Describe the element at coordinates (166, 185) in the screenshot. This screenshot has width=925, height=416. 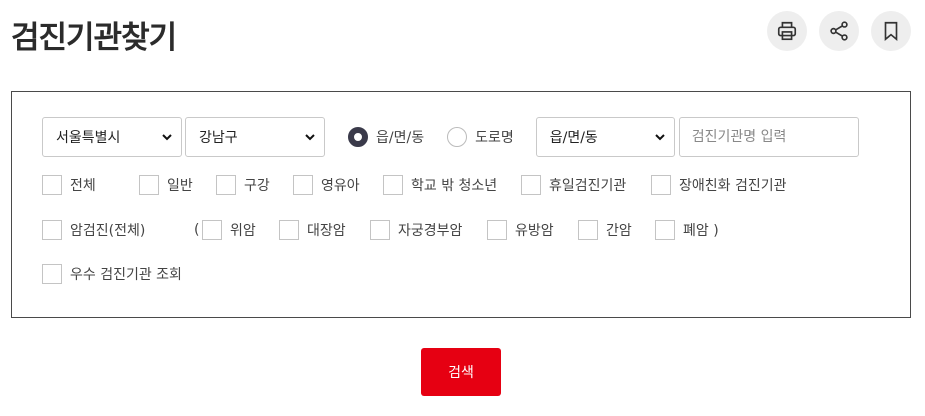
I see `checkbox-general: 일반` at that location.